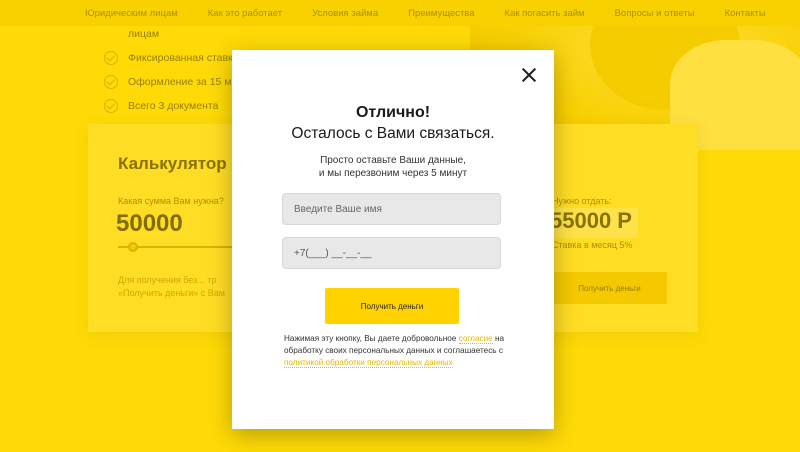 The image size is (800, 452). What do you see at coordinates (393, 133) in the screenshot?
I see `modal-subtitle: Осталось с Вами связаться.` at bounding box center [393, 133].